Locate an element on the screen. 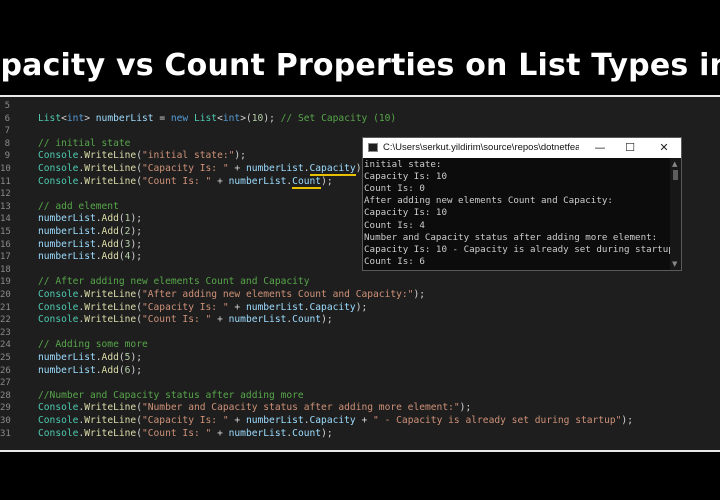  code-line: numberList.Add(2); is located at coordinates (90, 232).